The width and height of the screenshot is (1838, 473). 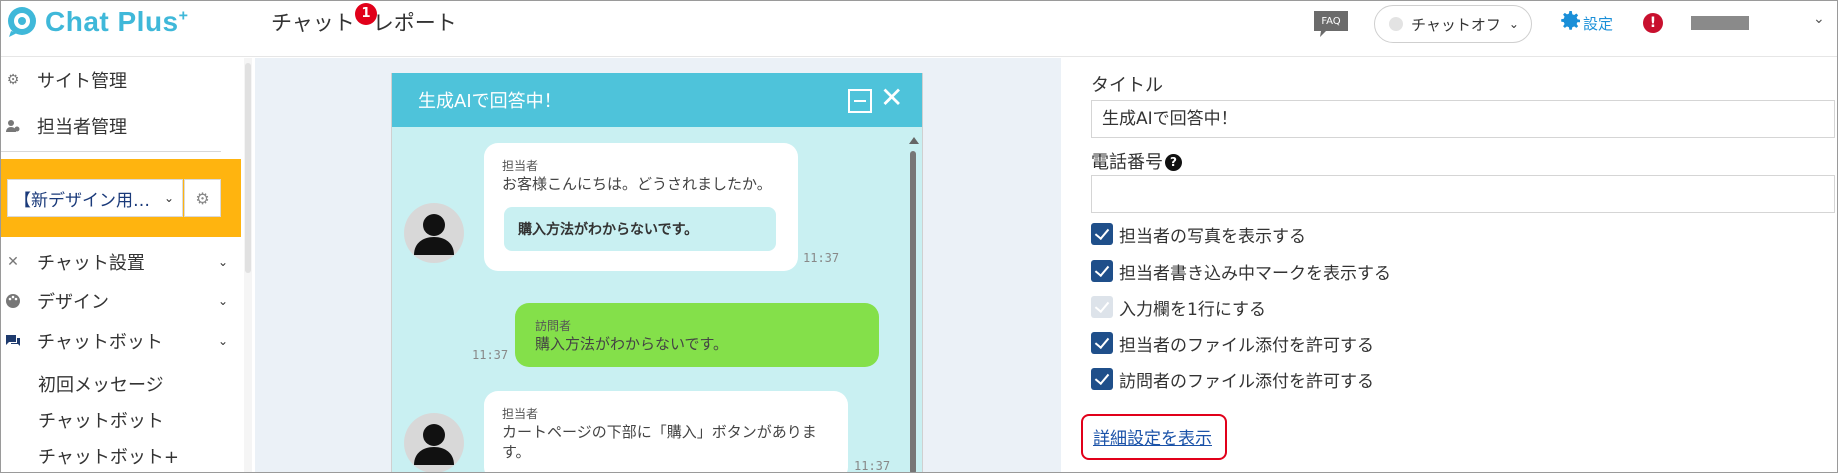 I want to click on users-gear-icon, so click(x=13, y=126).